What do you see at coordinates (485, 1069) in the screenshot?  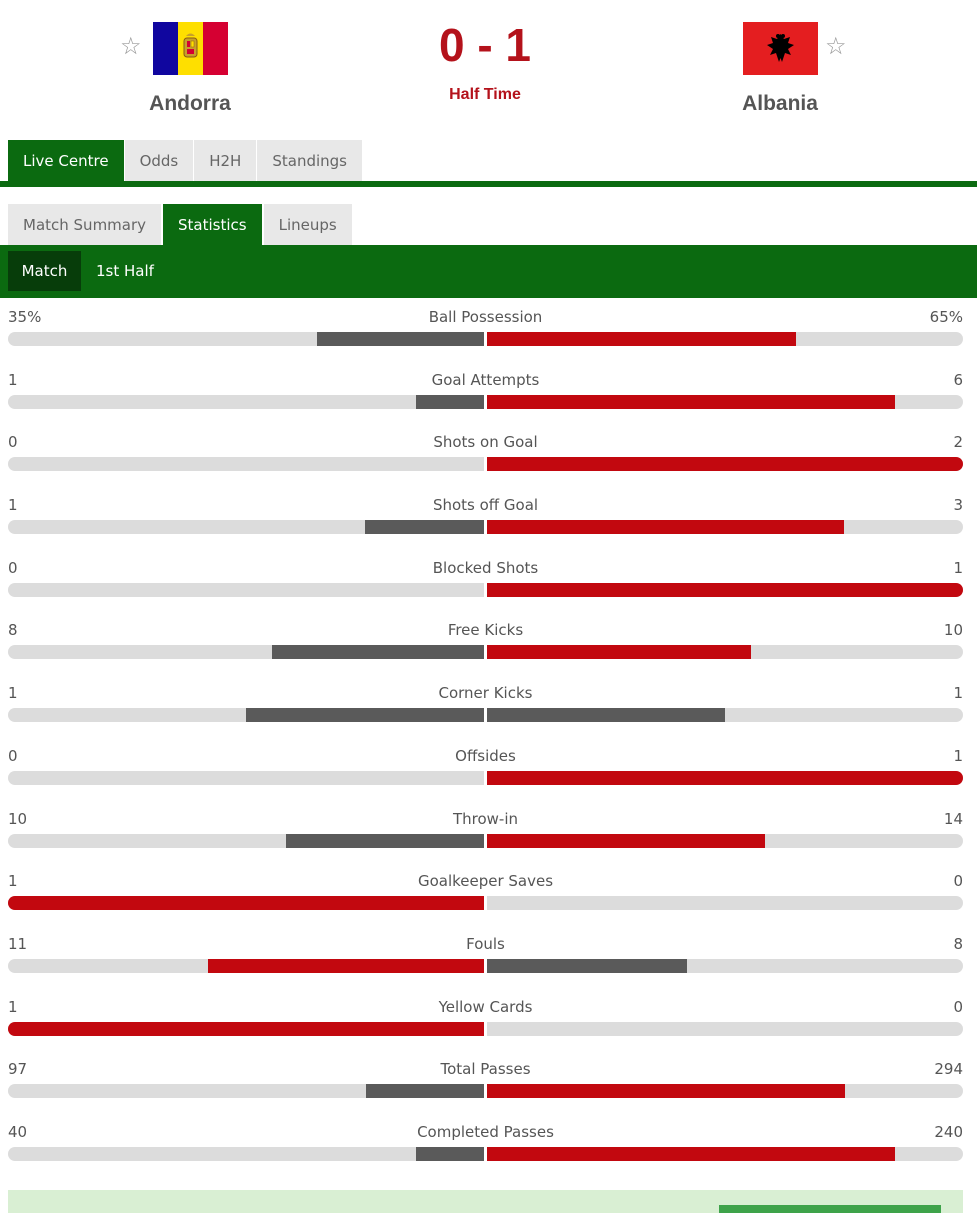 I see `stat-label: Total Passes` at bounding box center [485, 1069].